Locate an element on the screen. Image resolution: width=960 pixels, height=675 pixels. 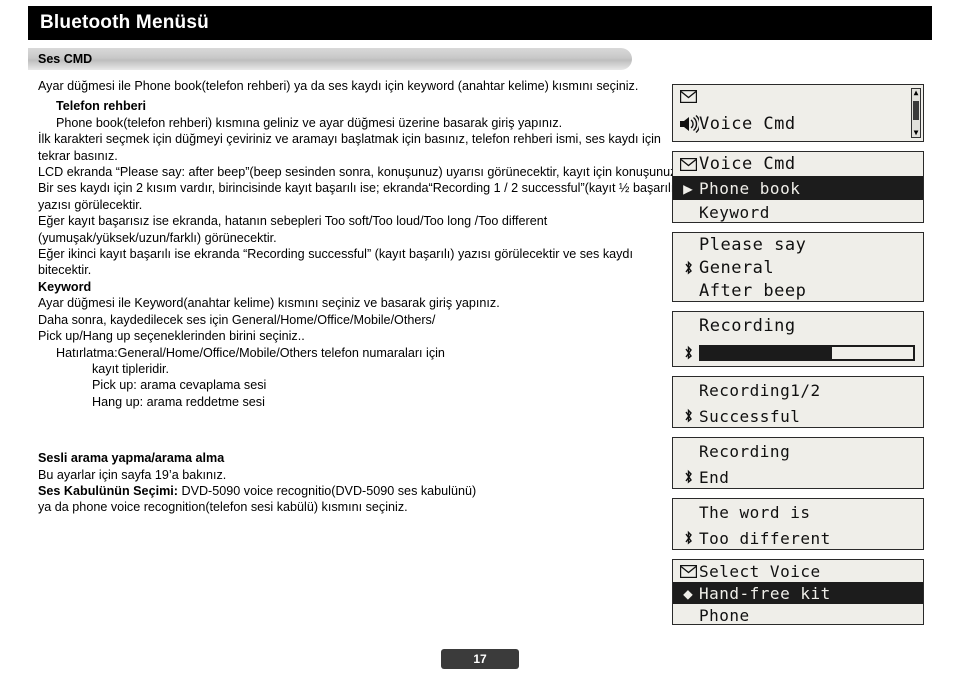
lcd-menu-item-phone-book: ▶ Phone book is located at coordinates (798, 188).